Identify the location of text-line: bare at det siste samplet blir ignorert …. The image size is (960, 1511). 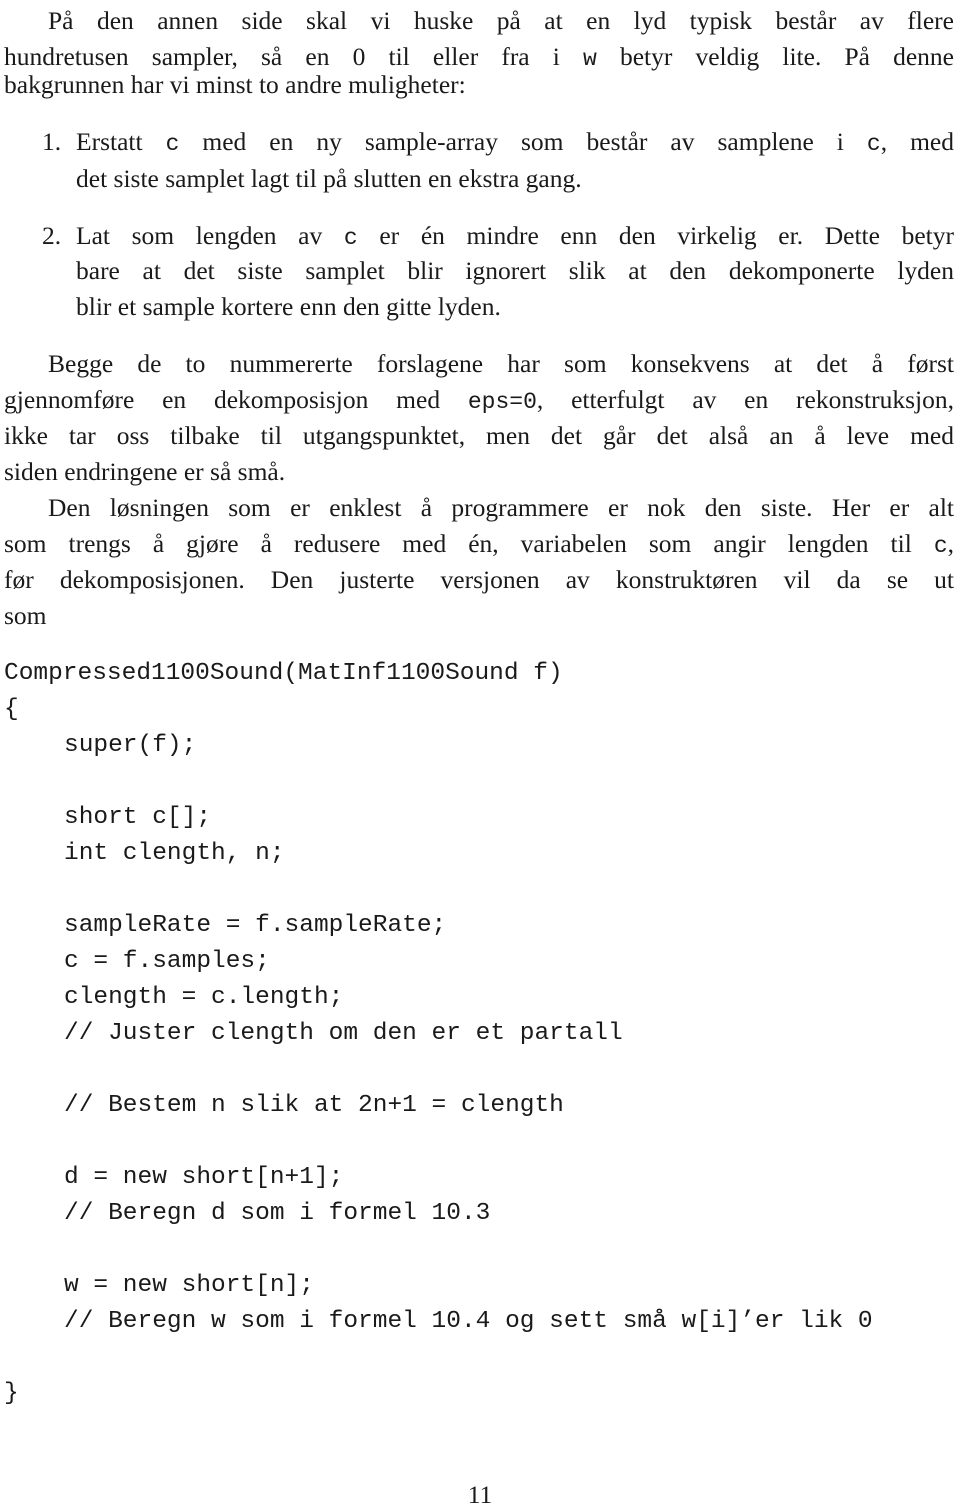
(515, 270).